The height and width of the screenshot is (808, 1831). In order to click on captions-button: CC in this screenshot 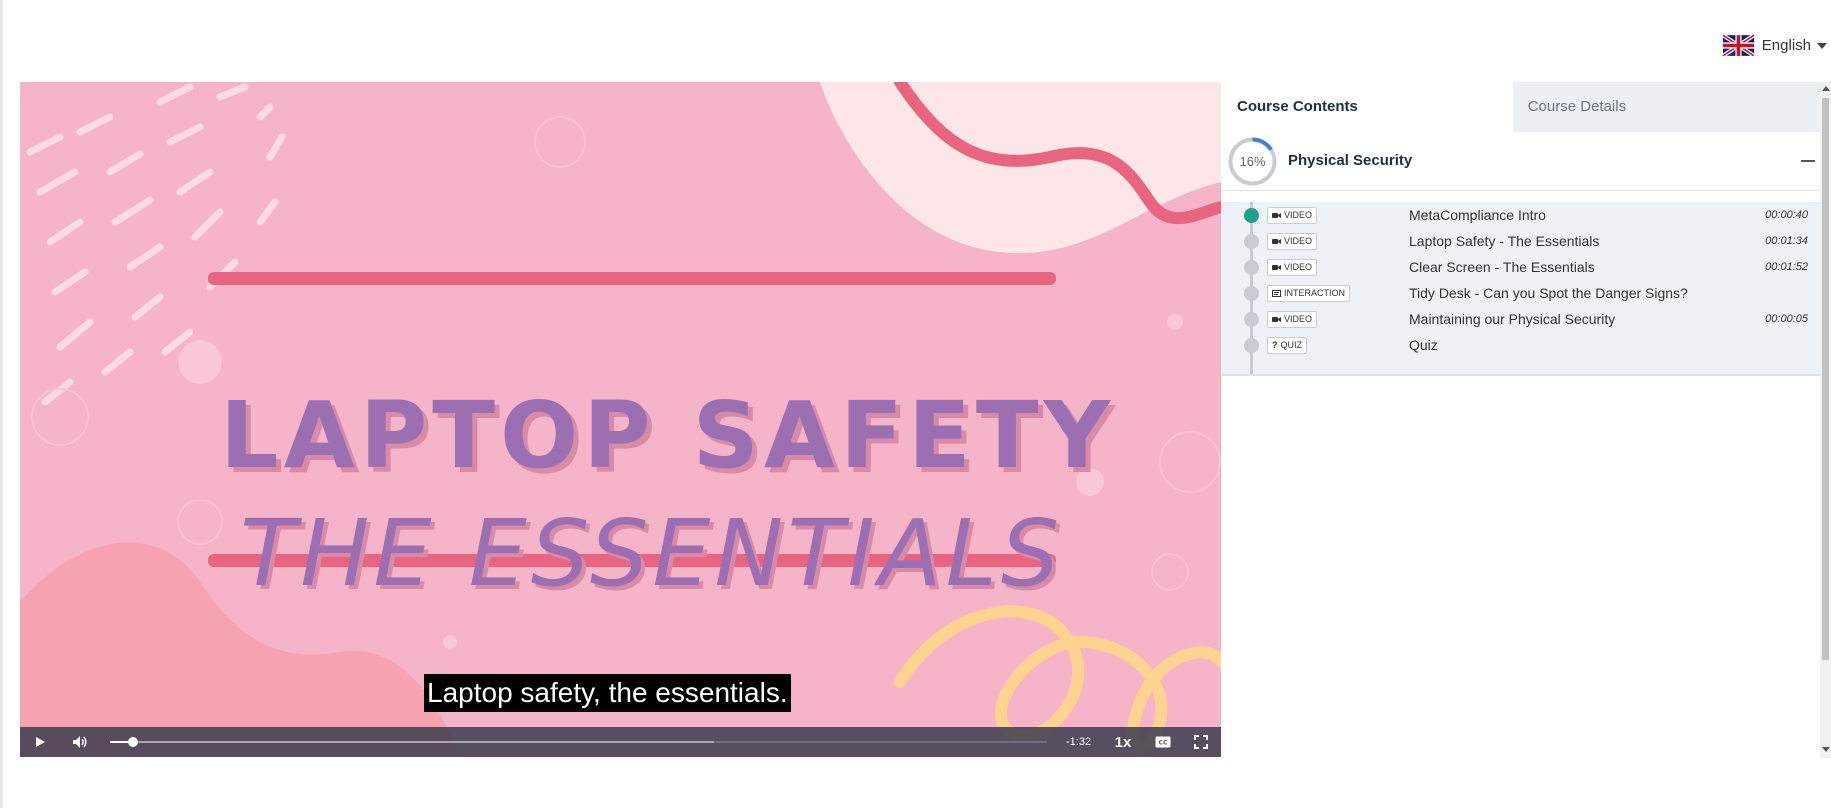, I will do `click(1163, 742)`.